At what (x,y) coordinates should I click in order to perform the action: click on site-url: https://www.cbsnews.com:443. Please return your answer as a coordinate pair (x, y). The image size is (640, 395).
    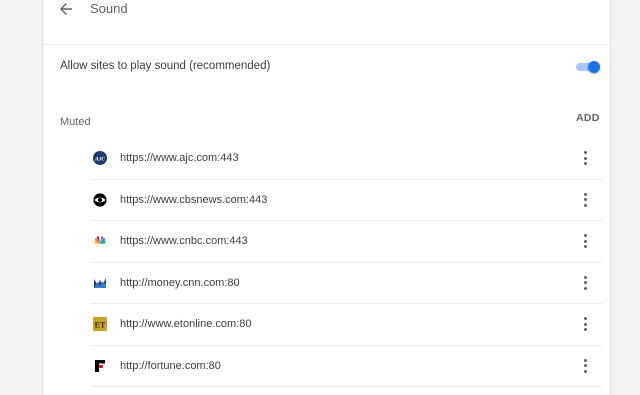
    Looking at the image, I should click on (194, 199).